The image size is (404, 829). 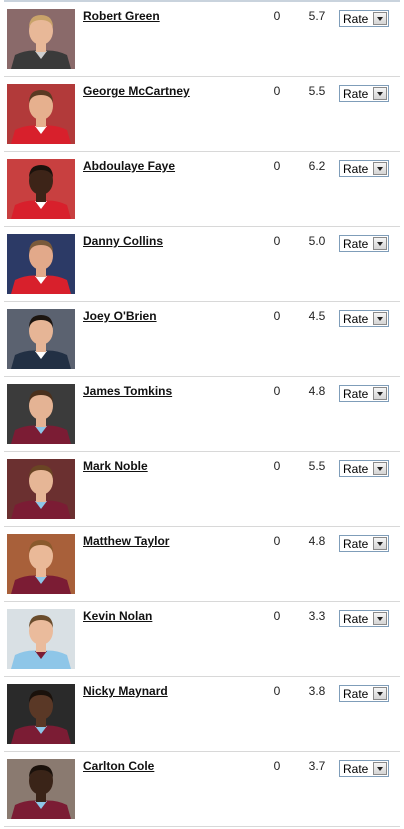 I want to click on player-score: 3.3, so click(x=317, y=616).